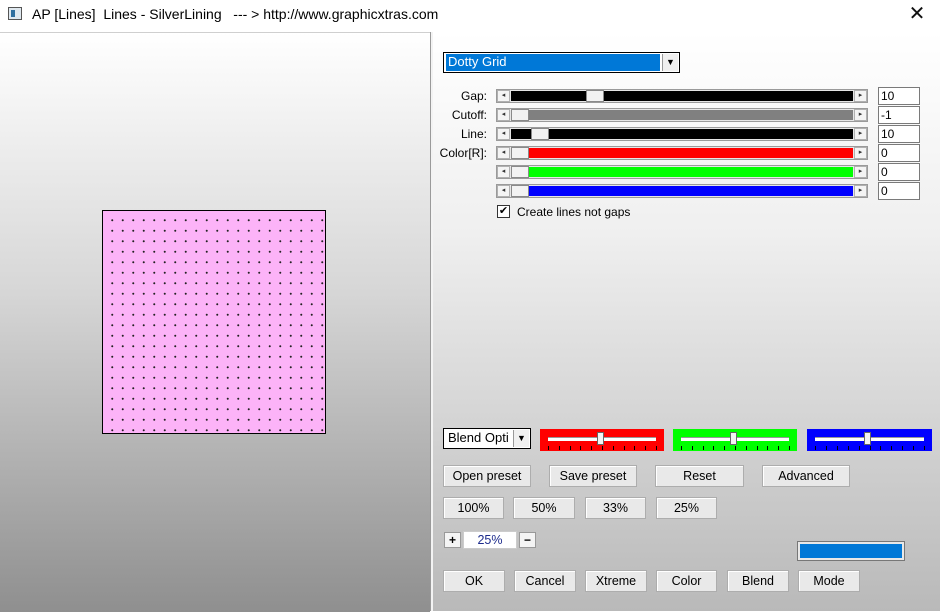 This screenshot has width=940, height=612. I want to click on color-button: Color, so click(686, 581).